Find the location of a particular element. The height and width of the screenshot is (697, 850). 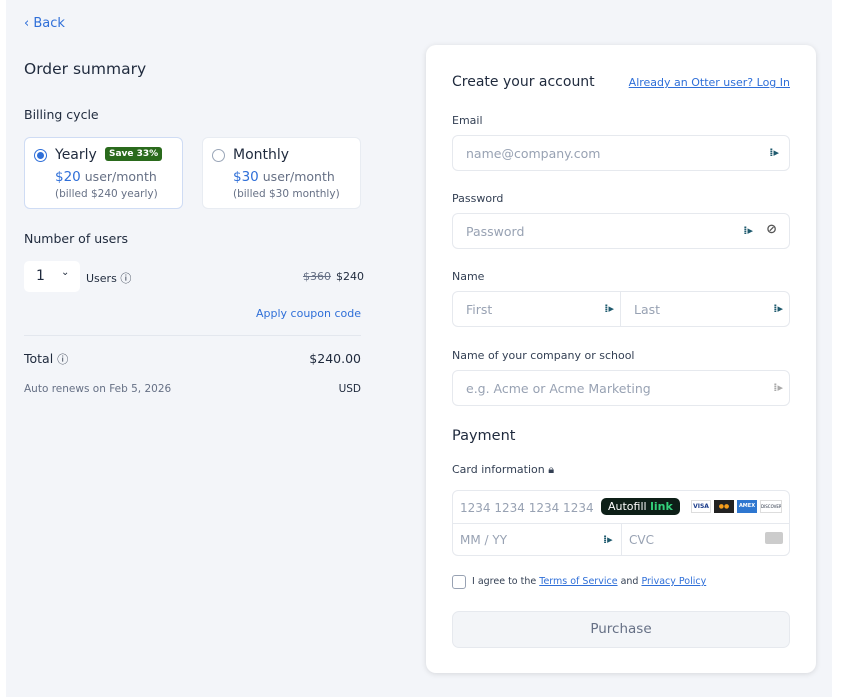

visa-icon: VISA is located at coordinates (701, 506).